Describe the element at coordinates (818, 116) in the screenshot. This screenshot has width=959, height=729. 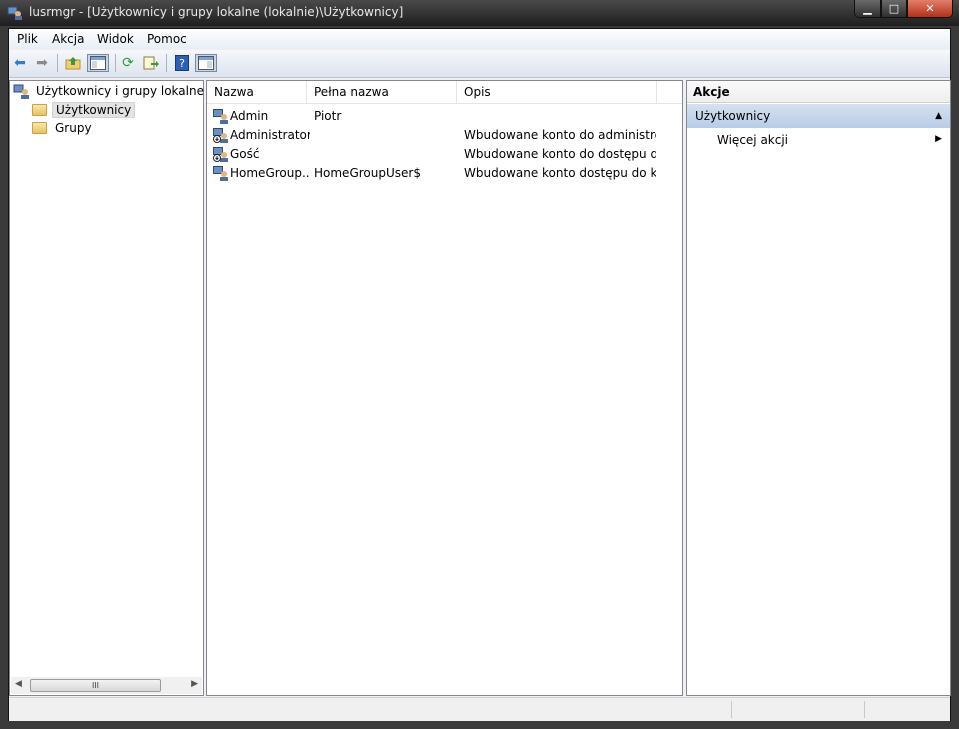
I see `actions-section-users: Użytkownicy ▲` at that location.